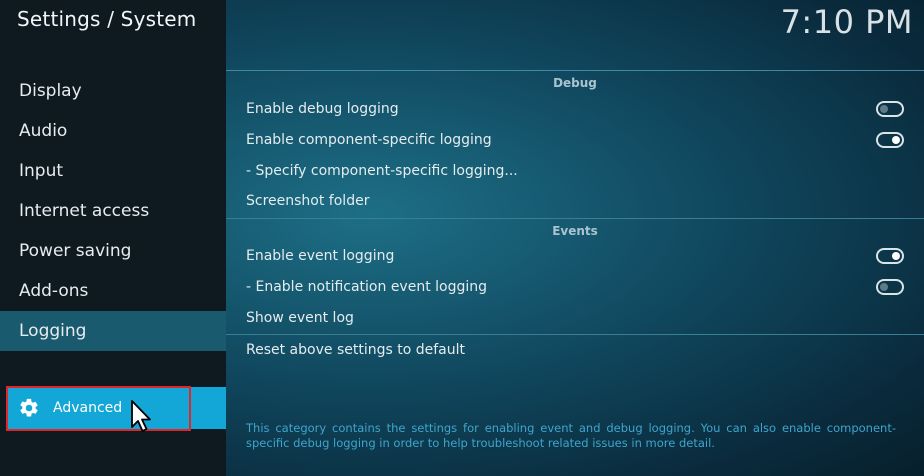 The width and height of the screenshot is (924, 476). I want to click on sidebar-item-power-saving: Power saving, so click(113, 251).